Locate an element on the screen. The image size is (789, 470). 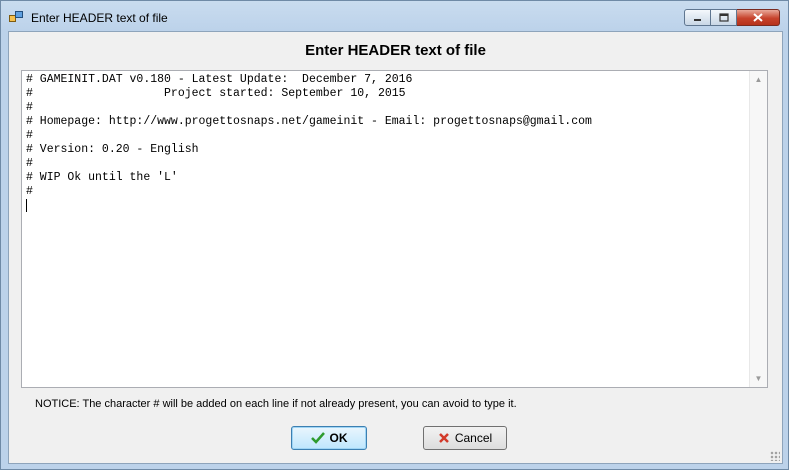
app-window-icon is located at coordinates (16, 16).